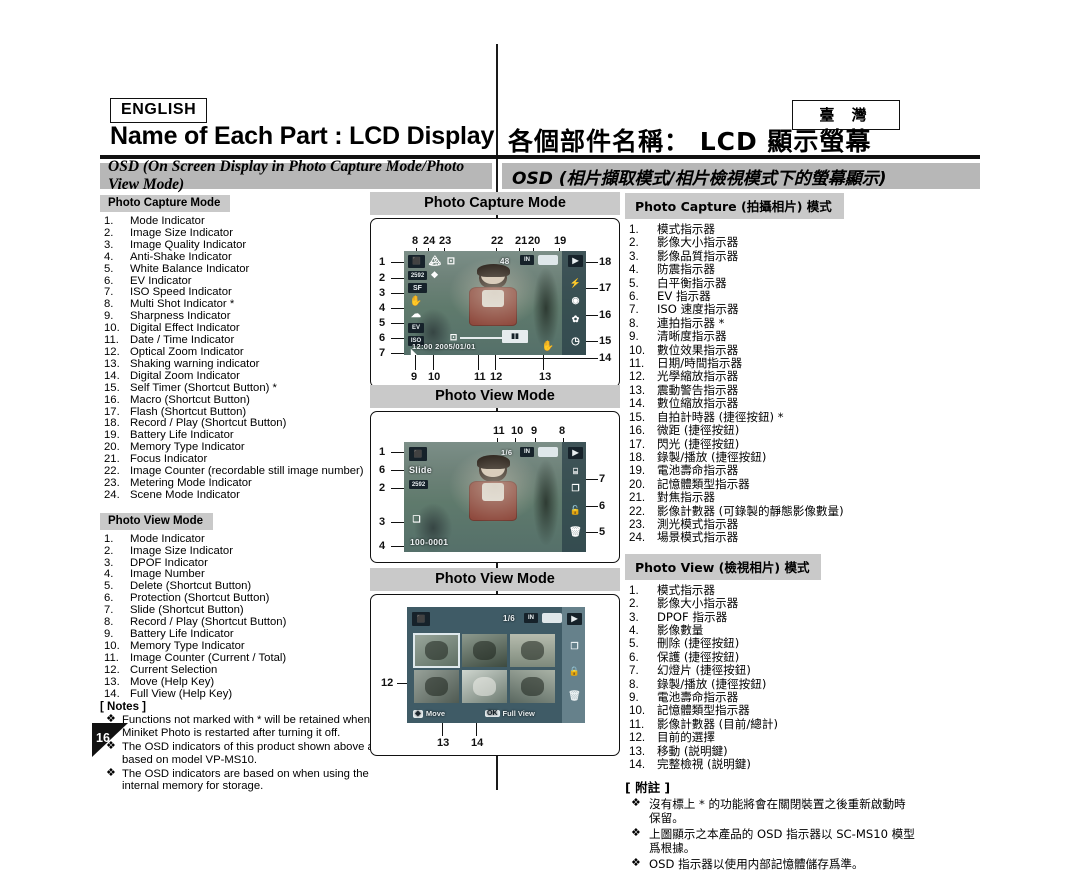 This screenshot has width=1080, height=873. What do you see at coordinates (704, 764) in the screenshot?
I see `list-label: 完整檢視 (説明鍵)` at bounding box center [704, 764].